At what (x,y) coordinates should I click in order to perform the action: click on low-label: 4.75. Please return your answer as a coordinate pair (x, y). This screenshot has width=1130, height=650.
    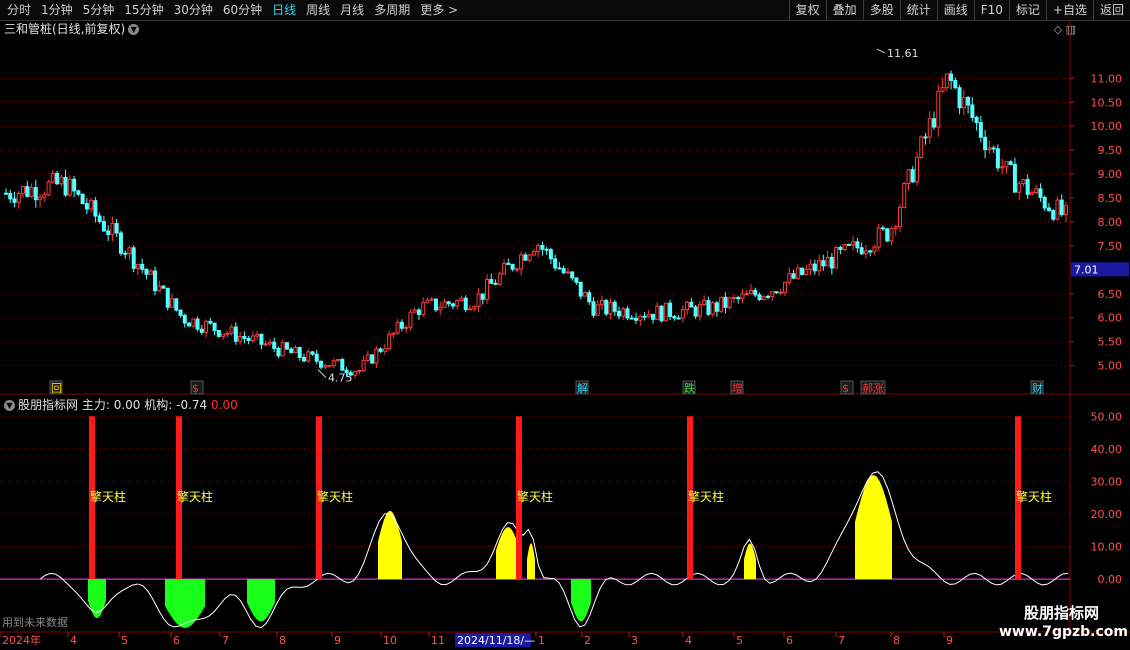
    Looking at the image, I should click on (340, 378).